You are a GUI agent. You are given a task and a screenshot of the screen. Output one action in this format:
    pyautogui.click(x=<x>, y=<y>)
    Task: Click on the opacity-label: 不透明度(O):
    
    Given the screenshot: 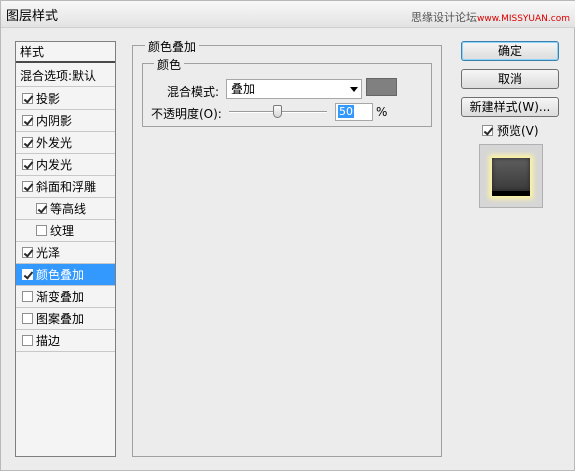 What is the action you would take?
    pyautogui.click(x=186, y=114)
    